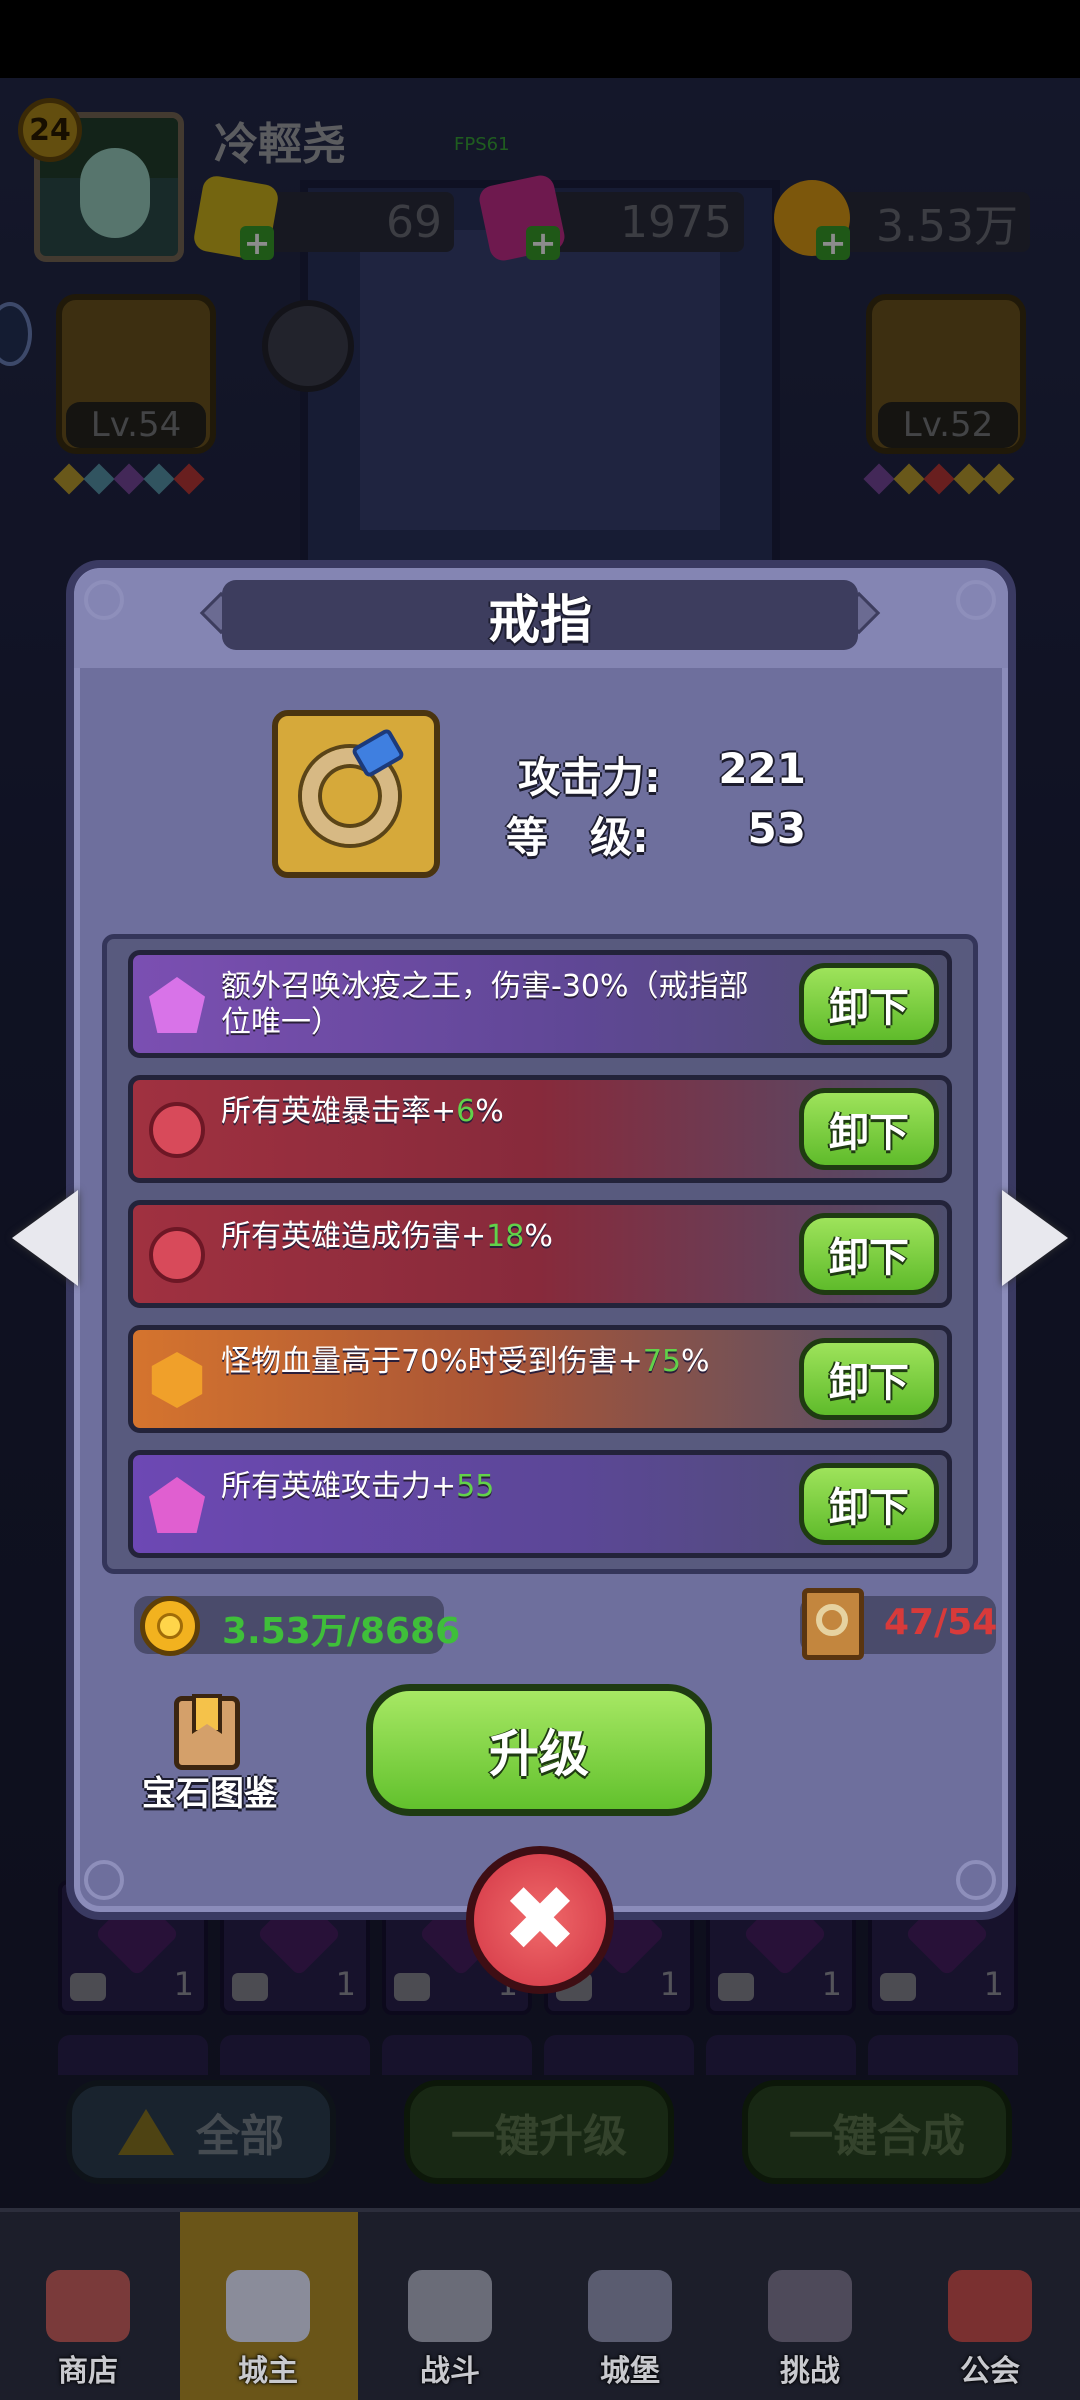  What do you see at coordinates (177, 1380) in the screenshot?
I see `orange-hexagon-gem-icon` at bounding box center [177, 1380].